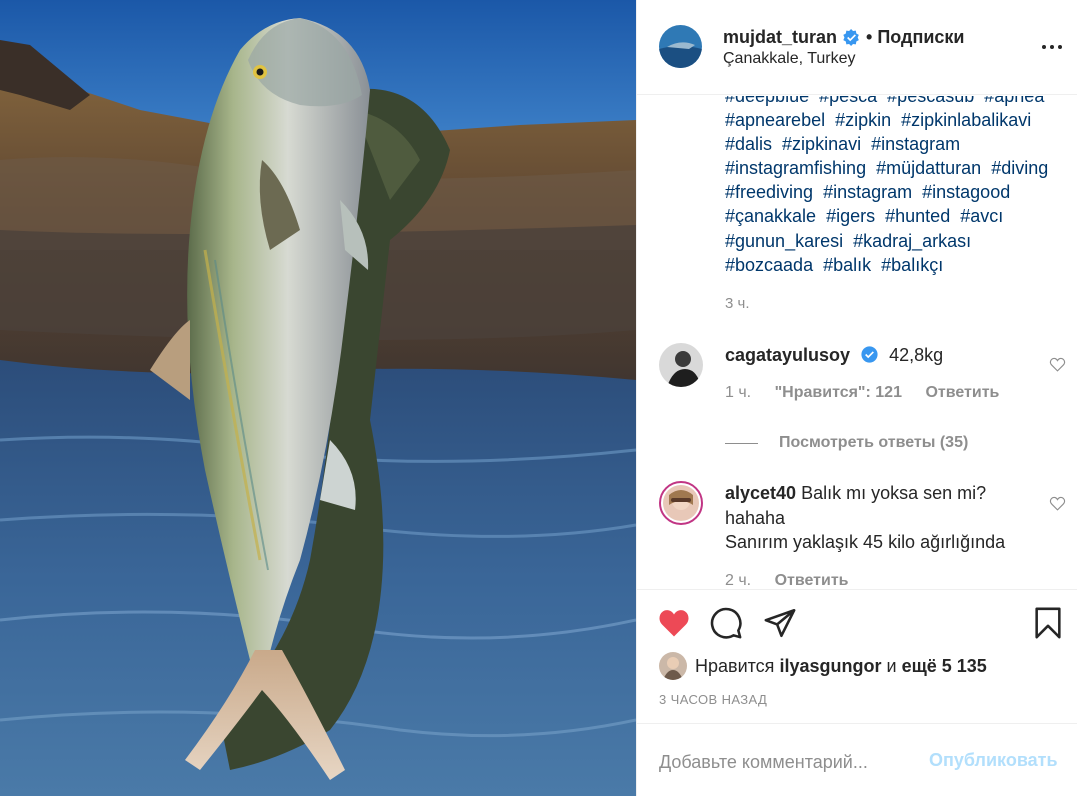 This screenshot has width=1077, height=796. Describe the element at coordinates (944, 666) in the screenshot. I see `likes-count: ещё 5 135` at that location.